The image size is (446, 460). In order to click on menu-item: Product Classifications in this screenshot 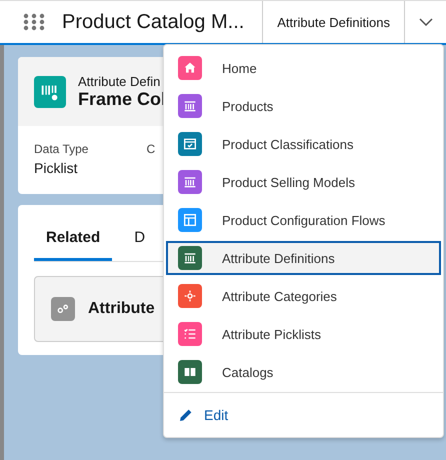, I will do `click(303, 144)`.